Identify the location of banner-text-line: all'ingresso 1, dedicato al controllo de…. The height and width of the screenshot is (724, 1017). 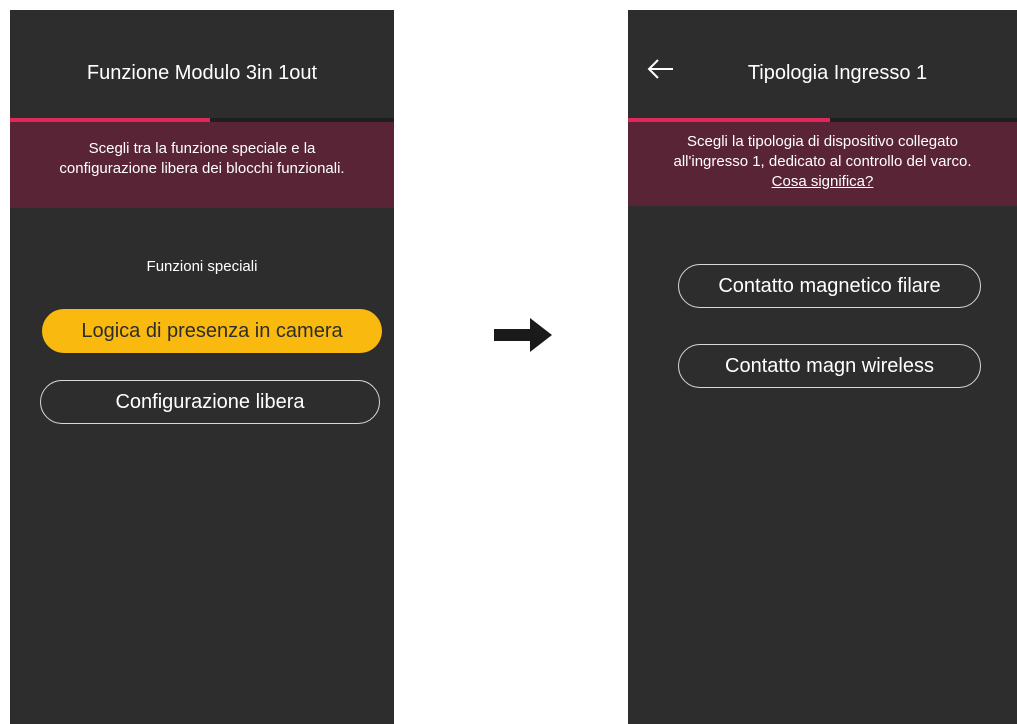
(822, 161).